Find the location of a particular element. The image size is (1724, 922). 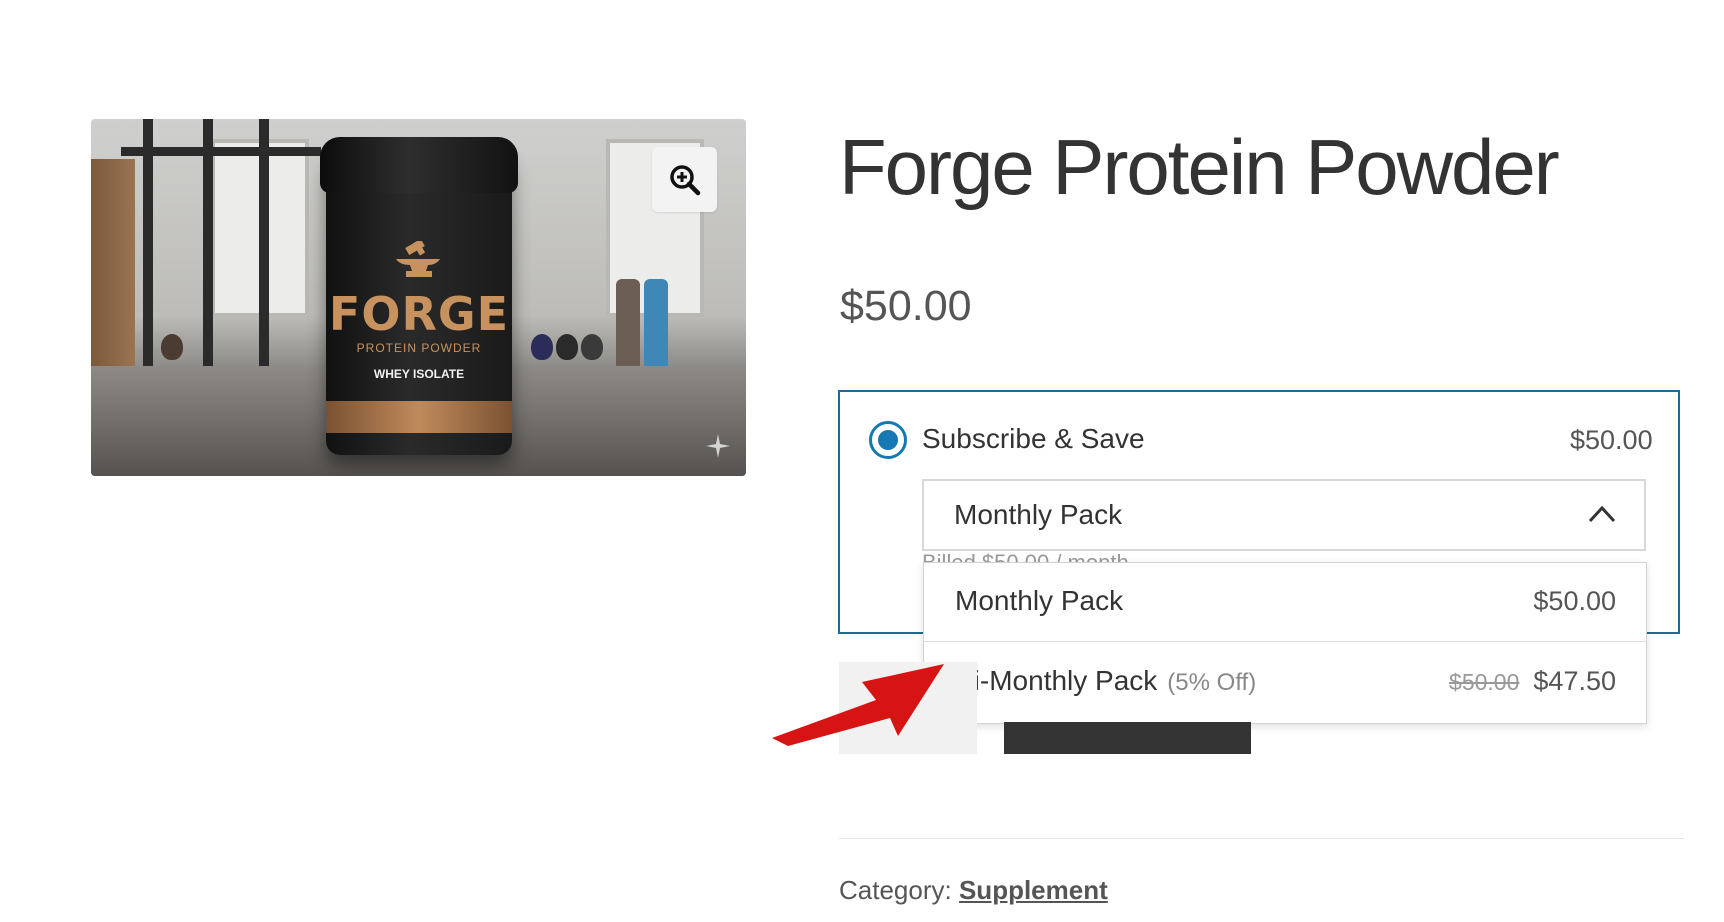

tub-type: WHEY ISOLATE is located at coordinates (419, 374).